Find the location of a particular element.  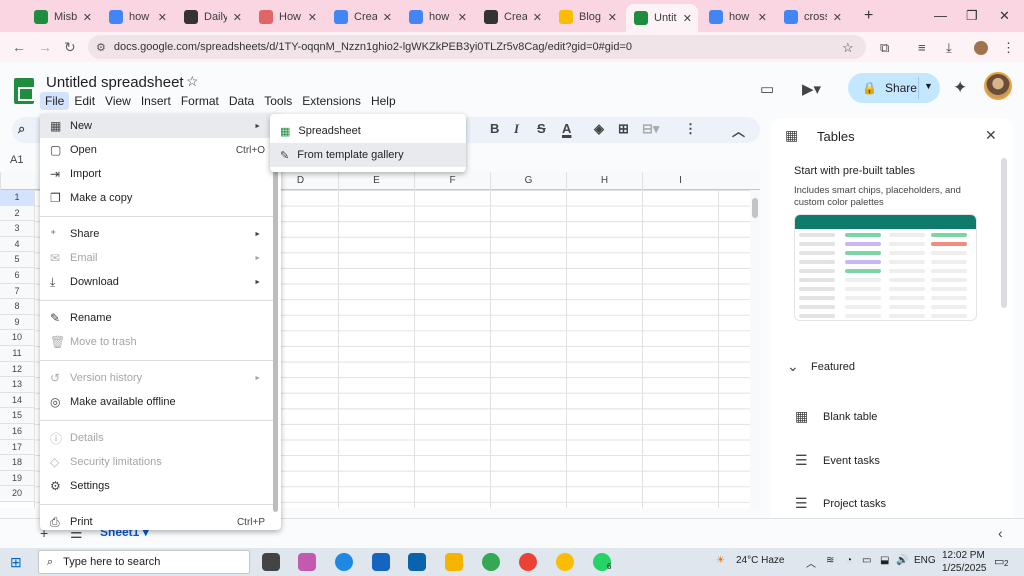

search-menus-icon: ⌕ is located at coordinates (21, 129).